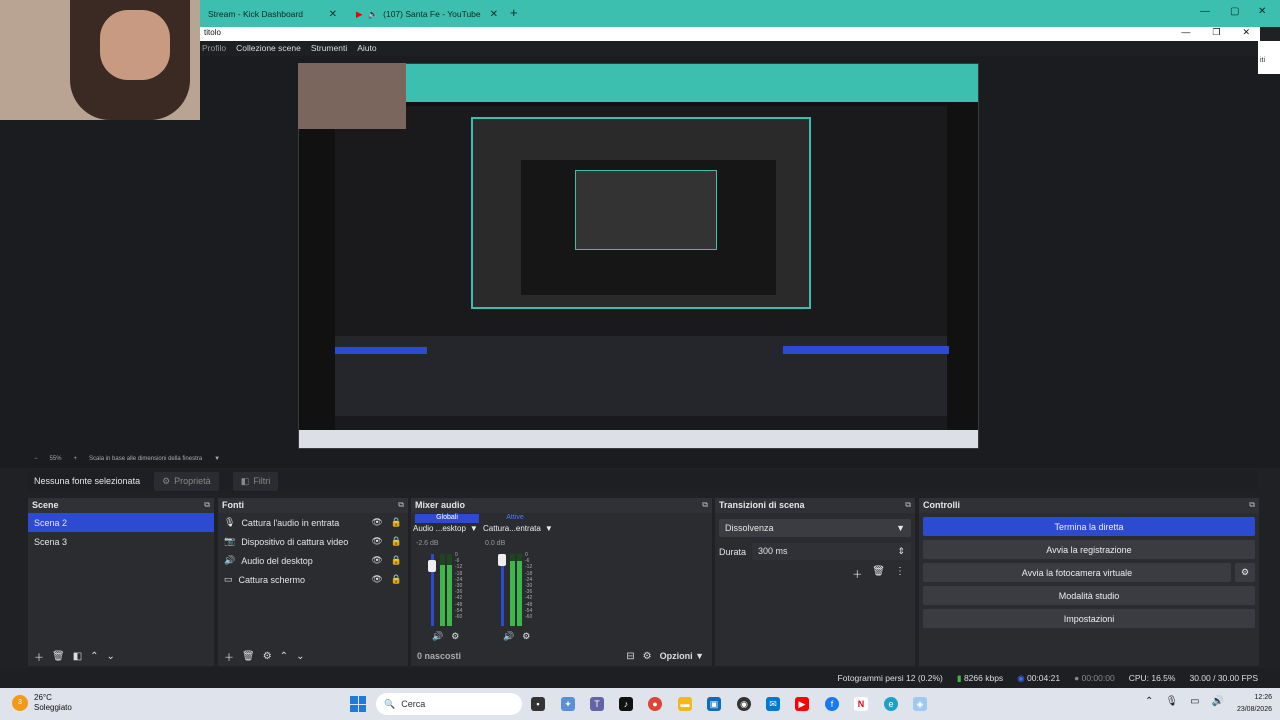  I want to click on tab-attive: Attive, so click(515, 518).